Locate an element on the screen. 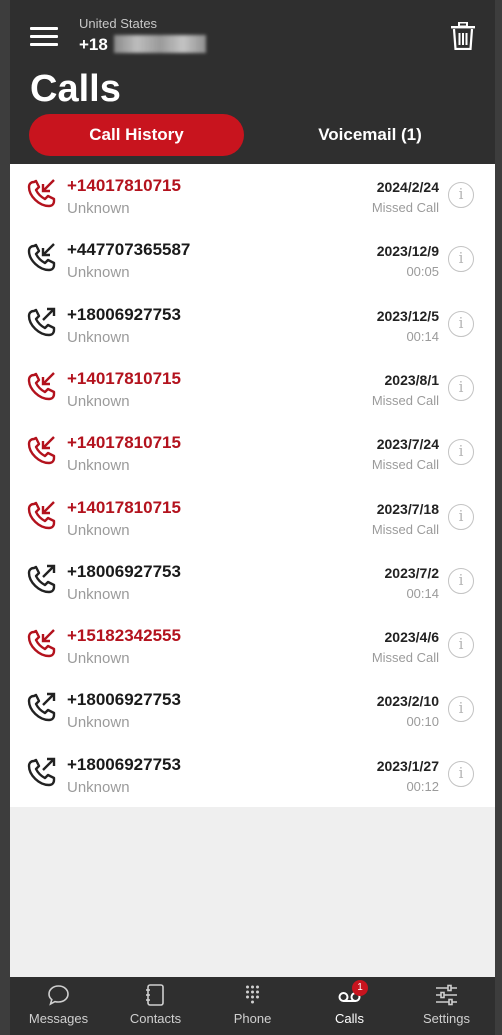 Image resolution: width=502 pixels, height=1035 pixels. sliders-icon is located at coordinates (446, 995).